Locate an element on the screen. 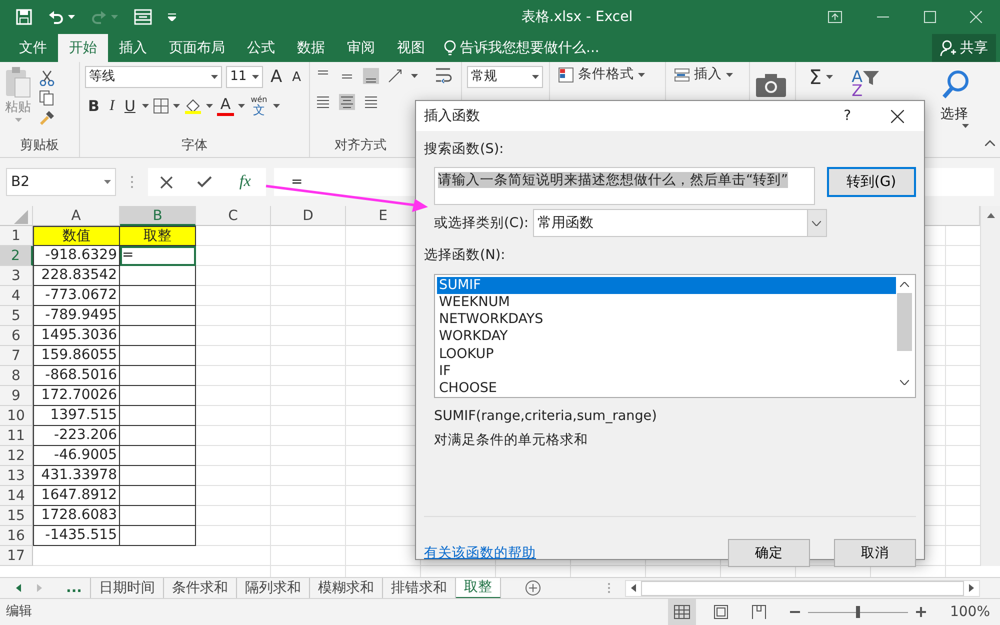 Image resolution: width=1000 pixels, height=625 pixels. go-button: 转到(G) is located at coordinates (871, 182).